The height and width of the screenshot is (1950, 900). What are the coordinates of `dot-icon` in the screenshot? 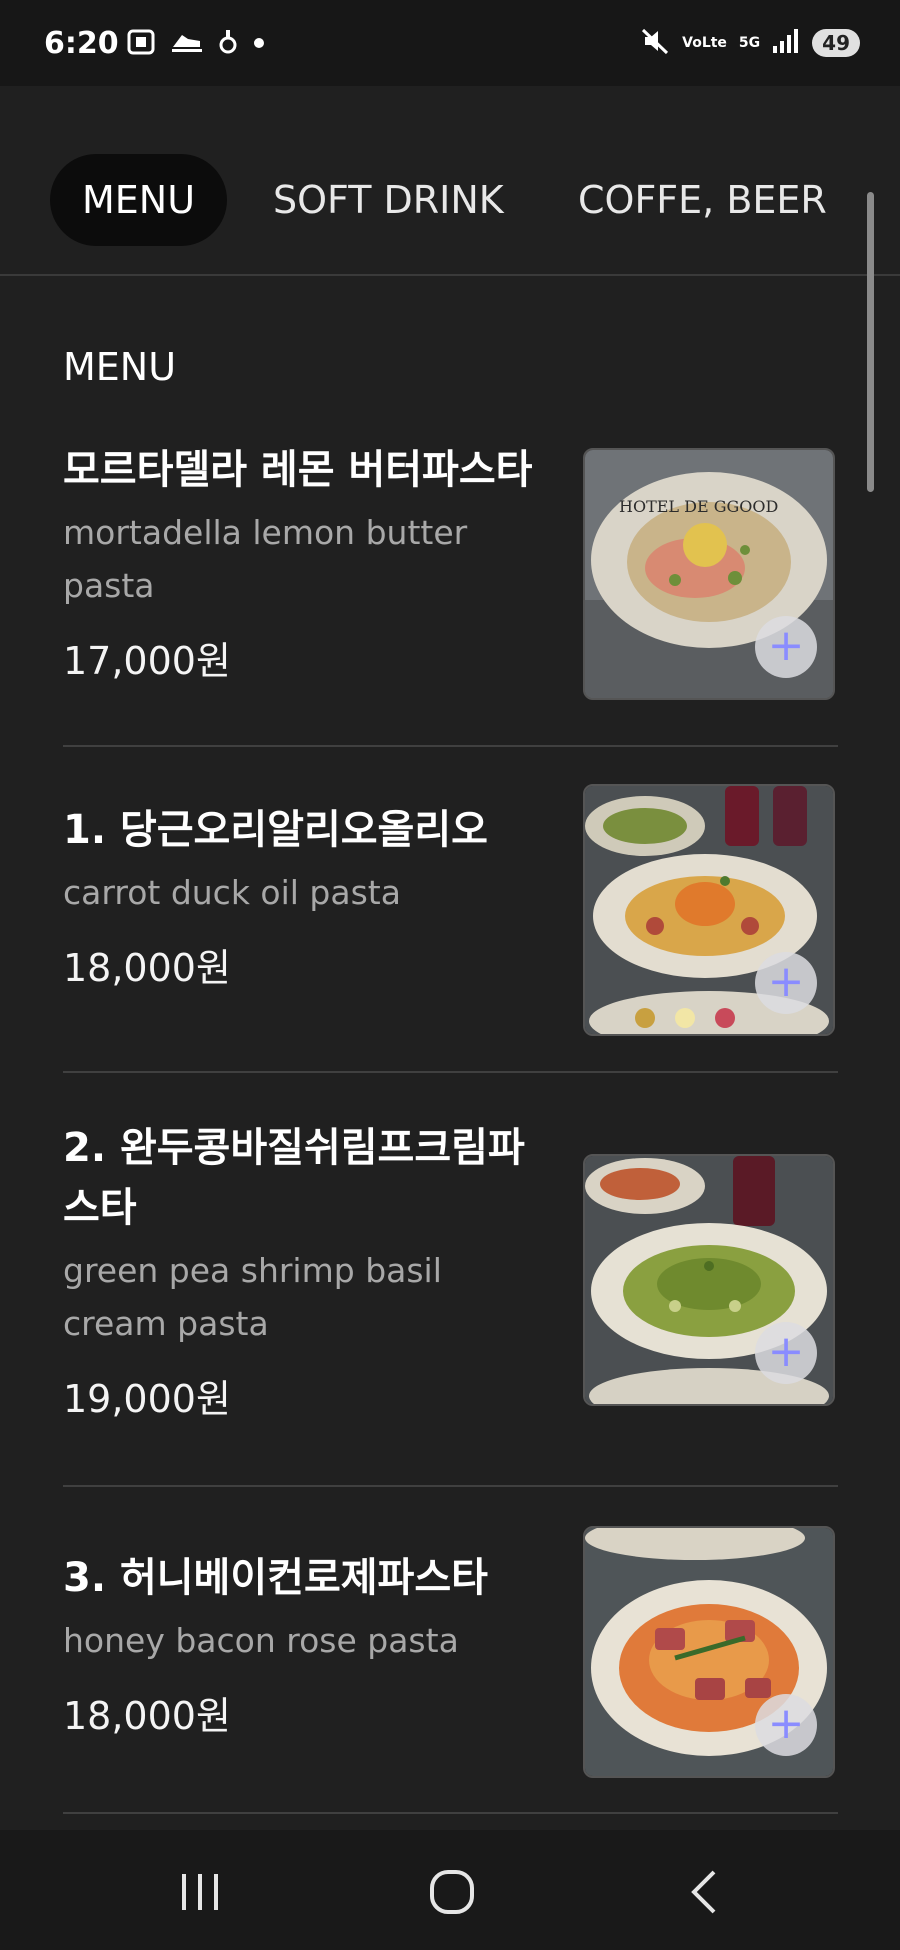 It's located at (259, 44).